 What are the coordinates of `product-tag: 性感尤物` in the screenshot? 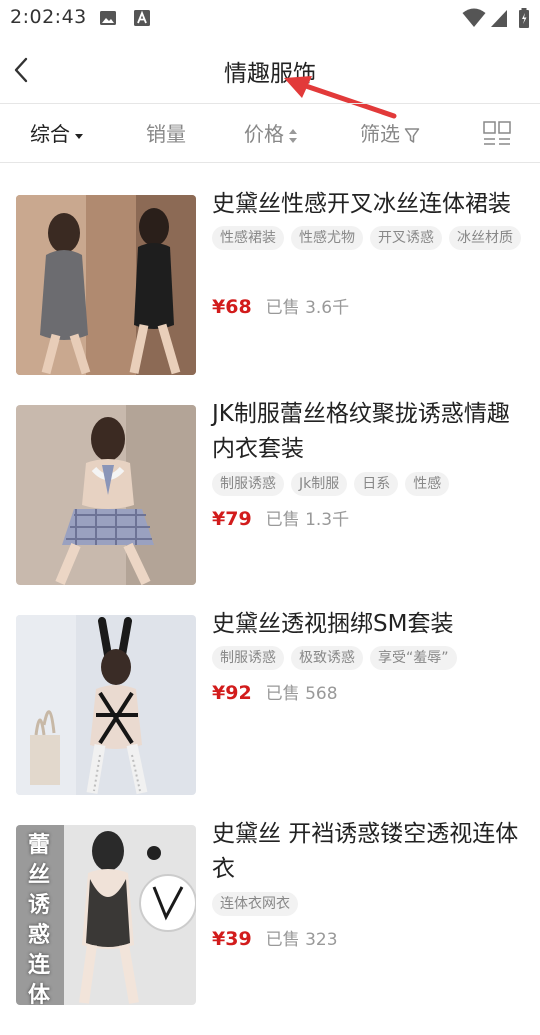 It's located at (327, 238).